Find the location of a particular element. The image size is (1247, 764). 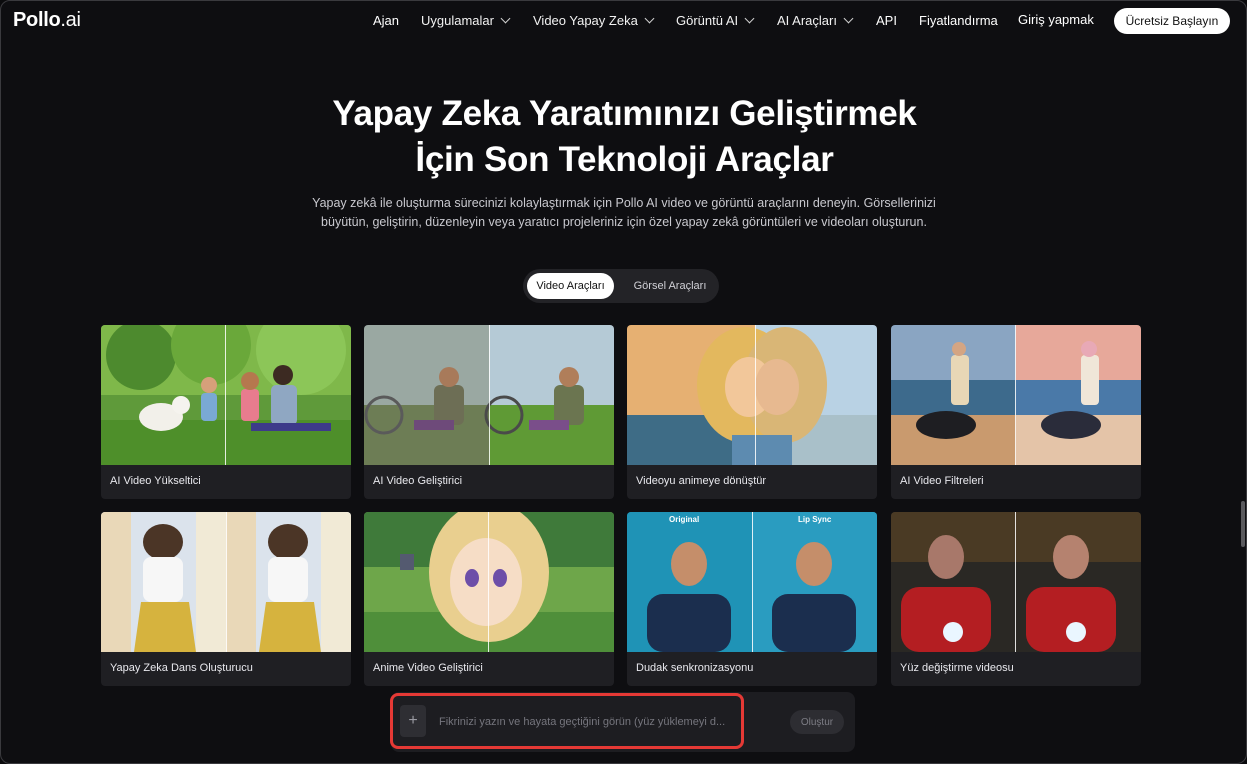

nav-ai-araclari: AI Araçları is located at coordinates (815, 20).